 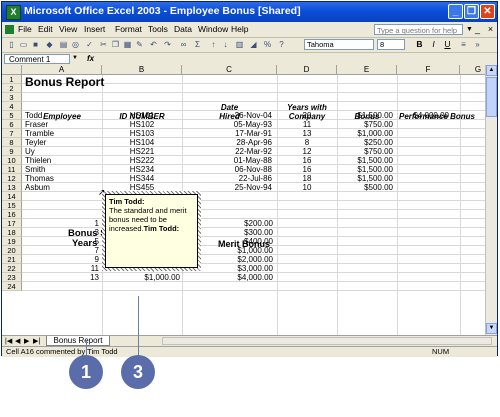 What do you see at coordinates (433, 44) in the screenshot?
I see `italic-button: I` at bounding box center [433, 44].